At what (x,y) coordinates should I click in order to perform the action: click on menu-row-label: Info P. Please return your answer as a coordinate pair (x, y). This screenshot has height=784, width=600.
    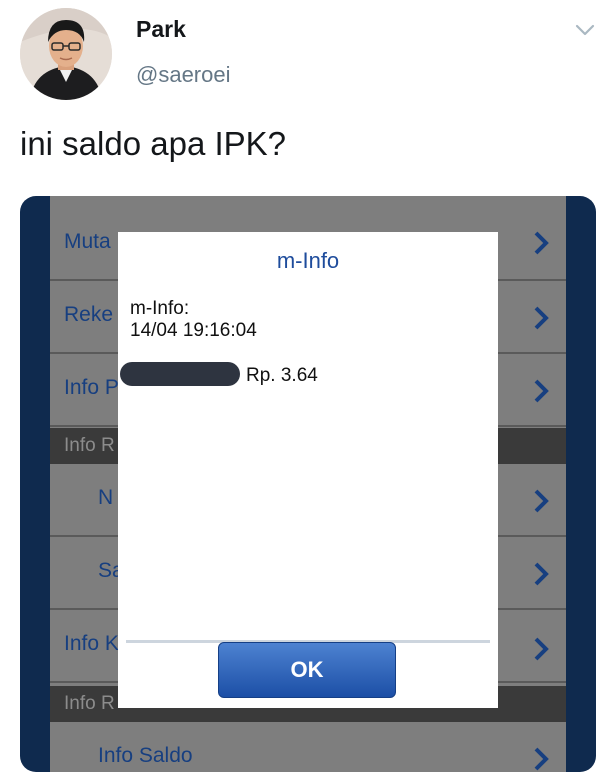
    Looking at the image, I should click on (91, 387).